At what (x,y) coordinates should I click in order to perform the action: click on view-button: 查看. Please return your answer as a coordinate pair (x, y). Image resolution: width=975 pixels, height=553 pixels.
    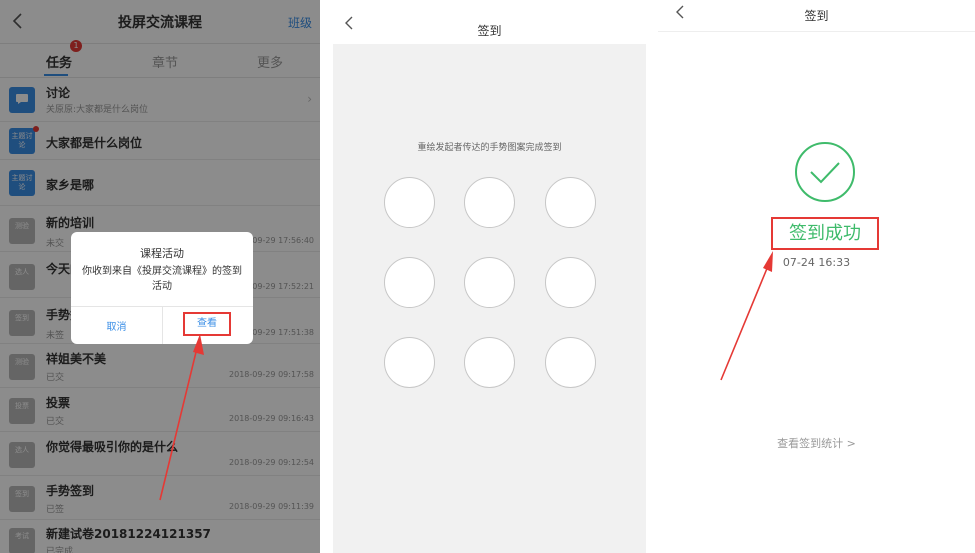
    Looking at the image, I should click on (207, 324).